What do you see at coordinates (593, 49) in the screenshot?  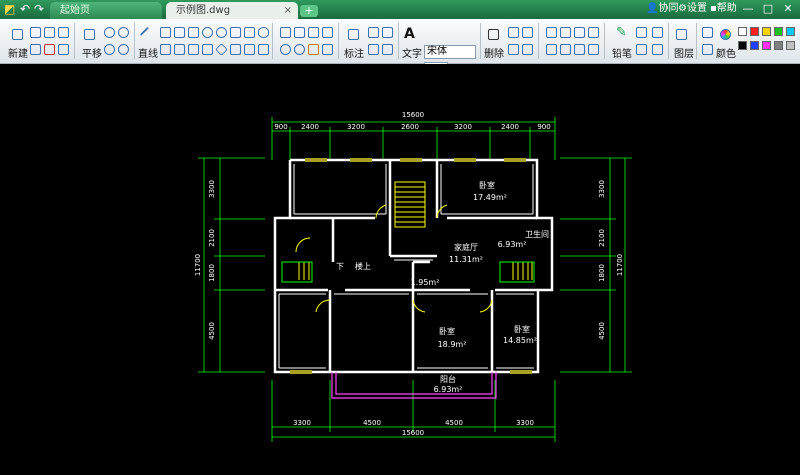 I see `compare-icon` at bounding box center [593, 49].